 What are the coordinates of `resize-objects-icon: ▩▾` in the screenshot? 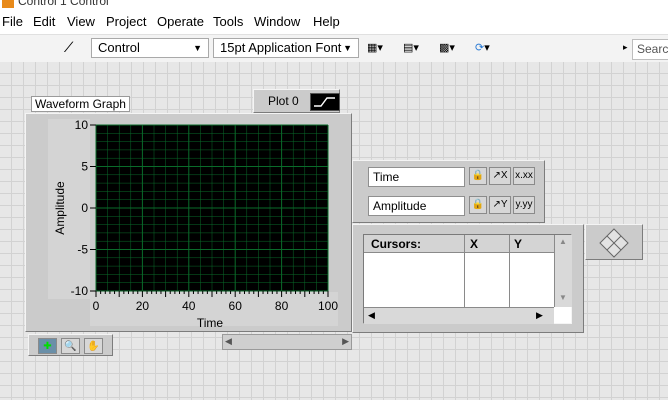 It's located at (447, 48).